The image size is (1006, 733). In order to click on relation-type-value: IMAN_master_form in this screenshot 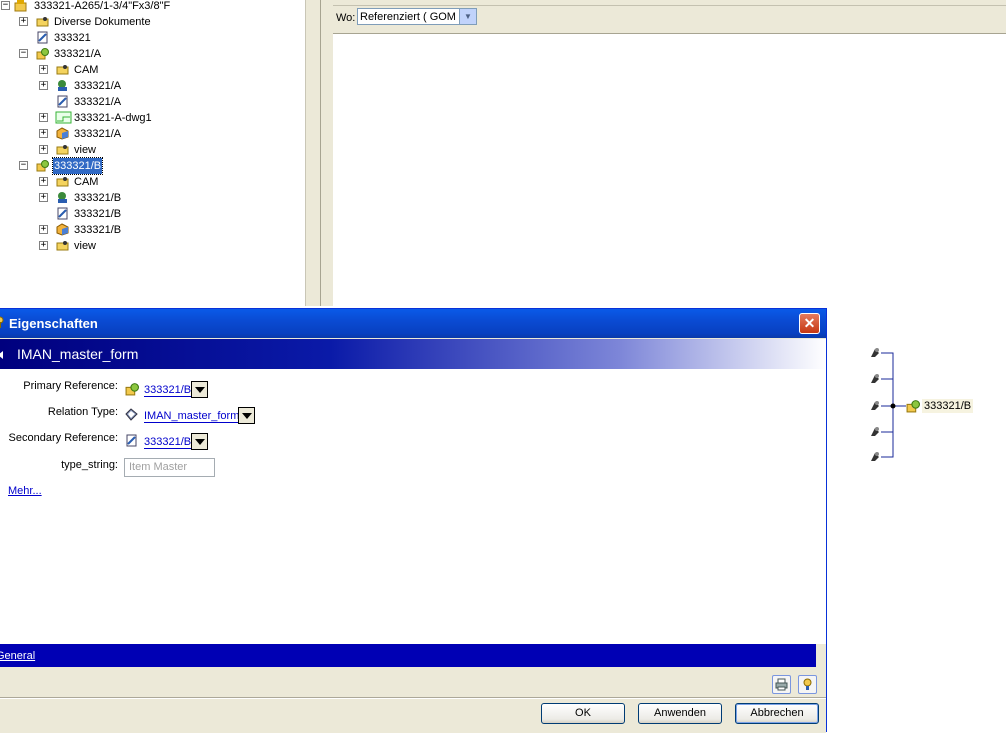, I will do `click(192, 416)`.